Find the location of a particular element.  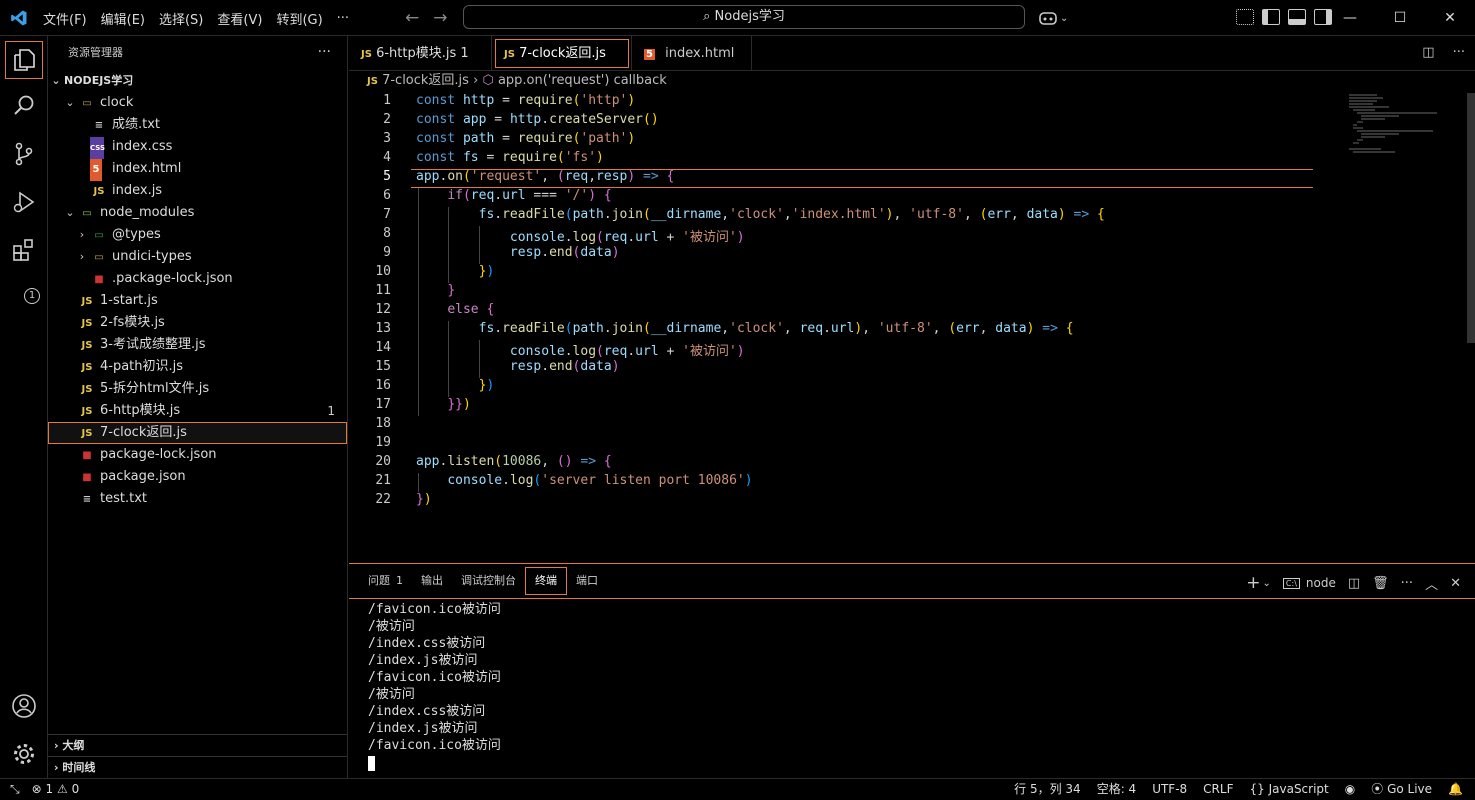

code-line-22: }) is located at coordinates (424, 499).